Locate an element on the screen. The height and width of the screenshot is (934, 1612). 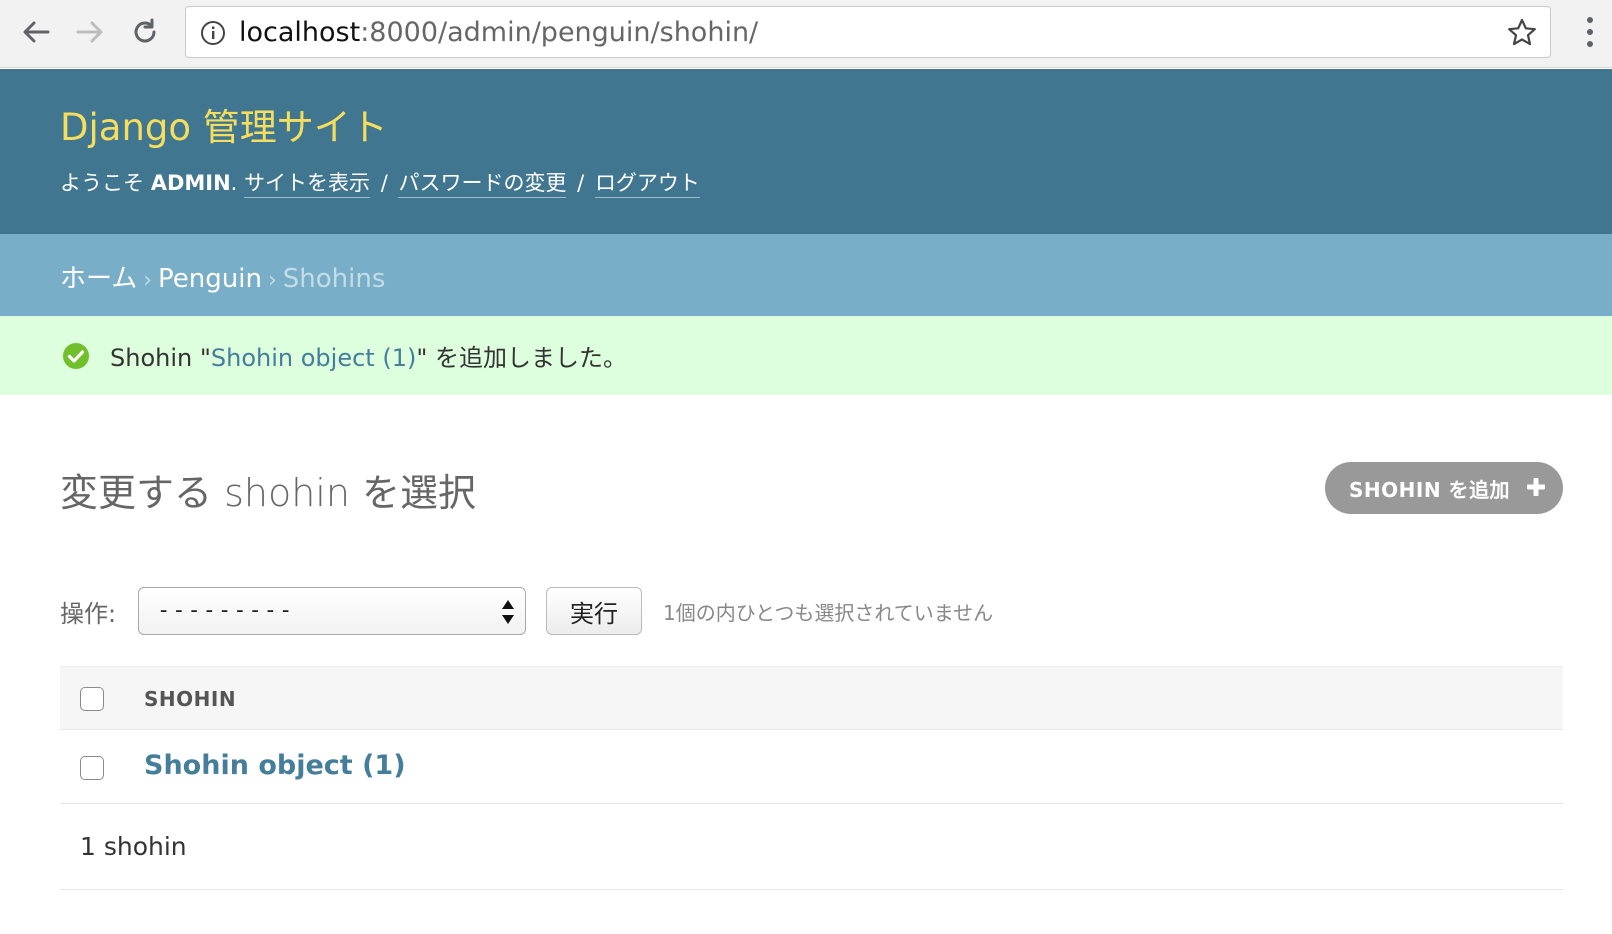
select-all-checkbox is located at coordinates (92, 699).